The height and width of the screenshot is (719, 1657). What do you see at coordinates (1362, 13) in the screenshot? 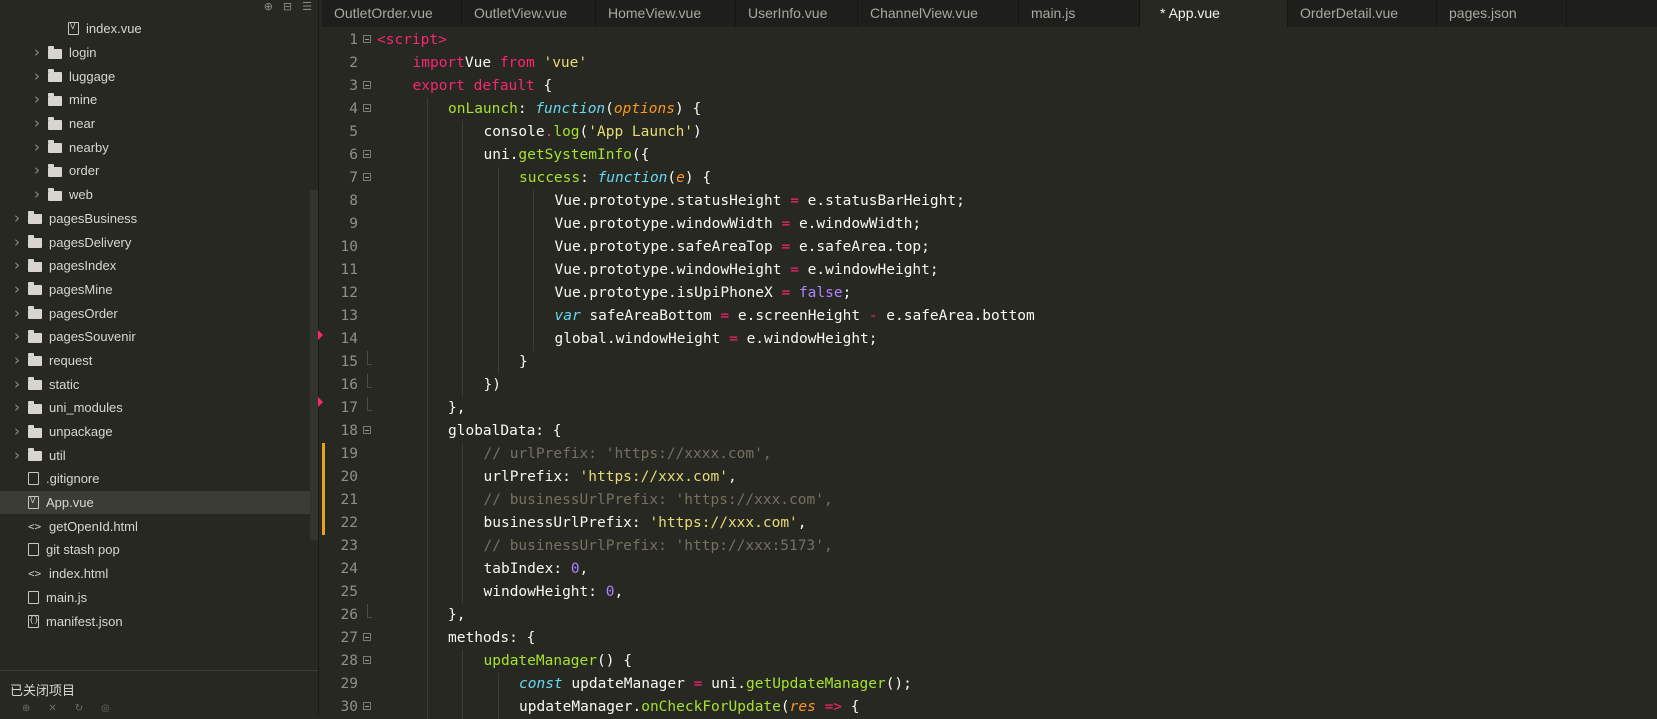
I see `tab-orderdetail-vue: OrderDetail.vue` at bounding box center [1362, 13].